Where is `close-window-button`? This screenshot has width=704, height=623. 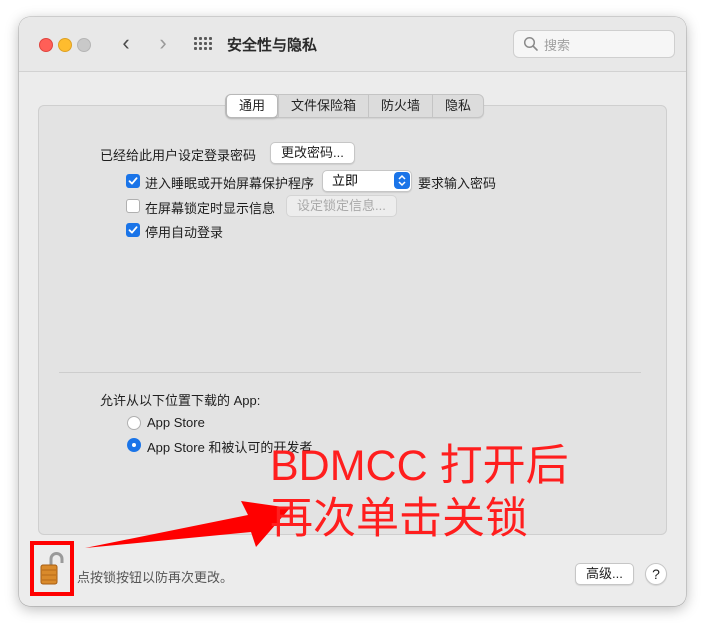 close-window-button is located at coordinates (46, 45).